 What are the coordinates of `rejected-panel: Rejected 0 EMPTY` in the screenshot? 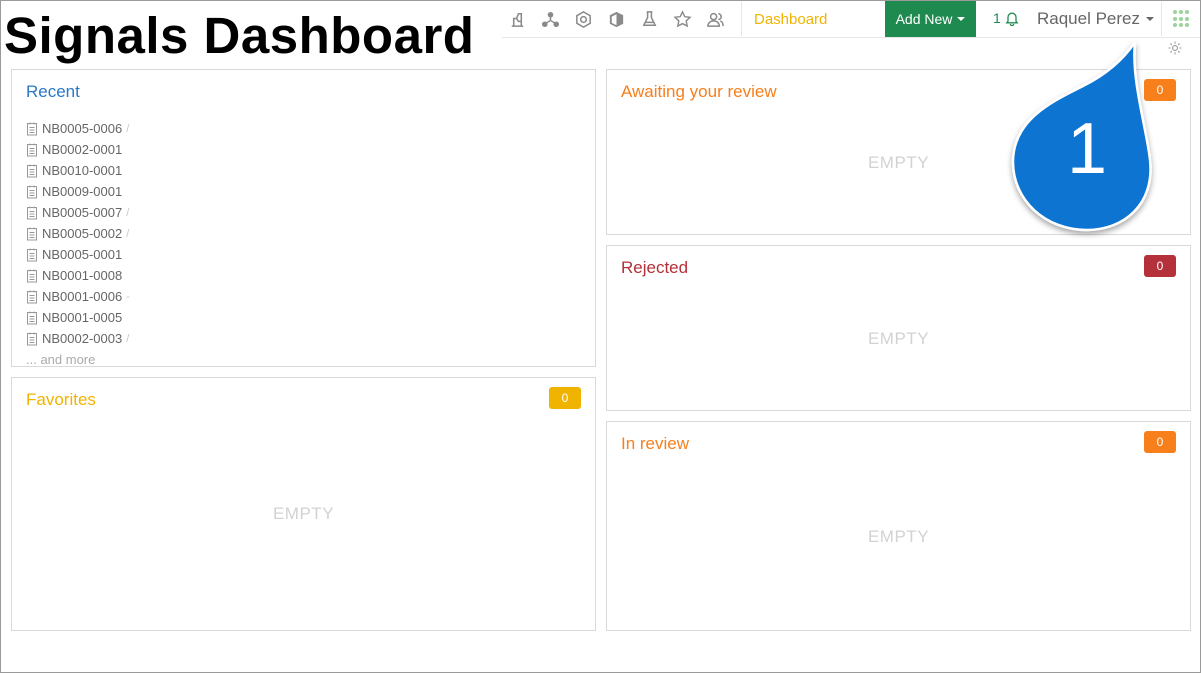 It's located at (898, 328).